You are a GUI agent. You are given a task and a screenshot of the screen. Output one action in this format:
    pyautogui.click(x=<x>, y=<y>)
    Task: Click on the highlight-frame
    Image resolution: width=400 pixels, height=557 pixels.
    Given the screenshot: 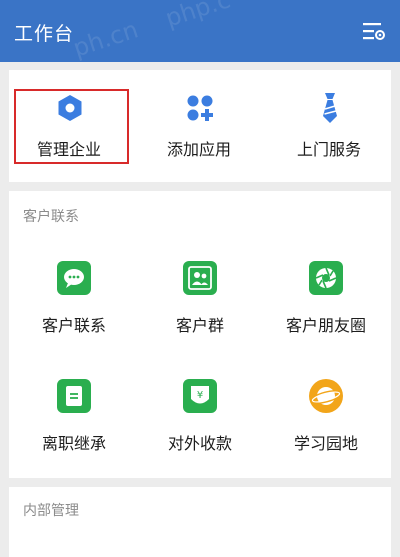 What is the action you would take?
    pyautogui.click(x=71, y=126)
    